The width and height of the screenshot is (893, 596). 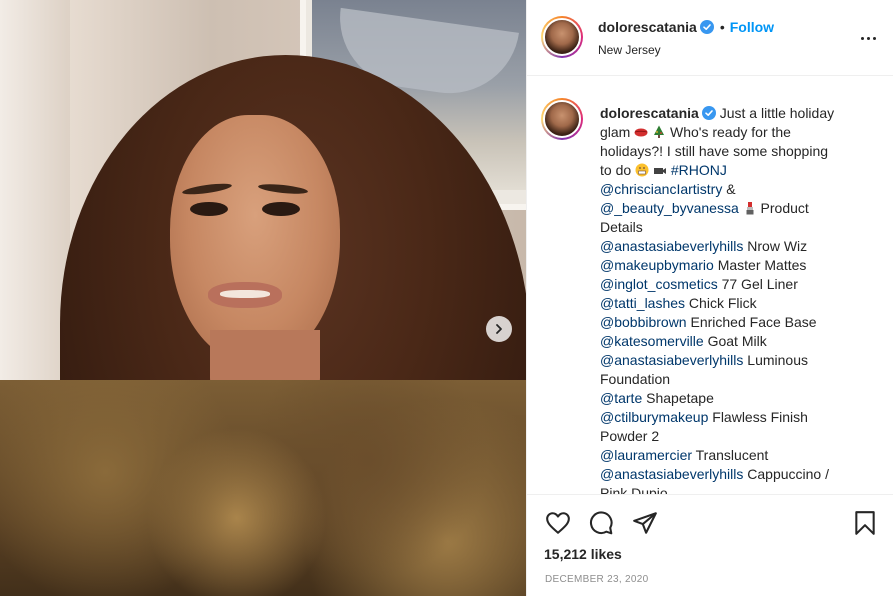 What do you see at coordinates (669, 208) in the screenshot?
I see `mention-link: @_beauty_byvanessa` at bounding box center [669, 208].